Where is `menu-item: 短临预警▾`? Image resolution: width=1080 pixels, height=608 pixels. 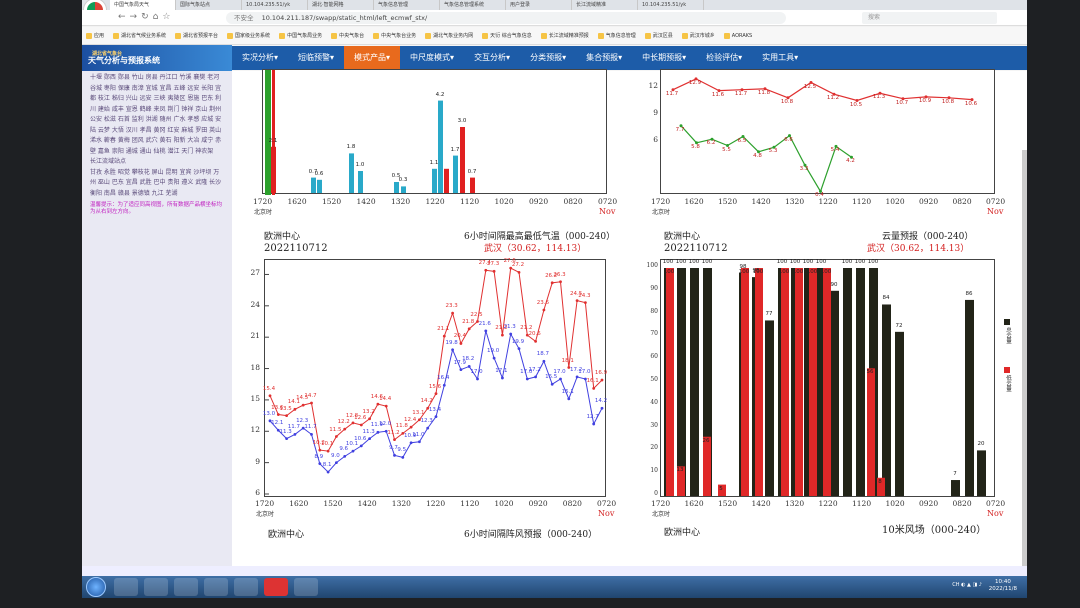
menu-item: 短临预警▾ is located at coordinates (316, 58).